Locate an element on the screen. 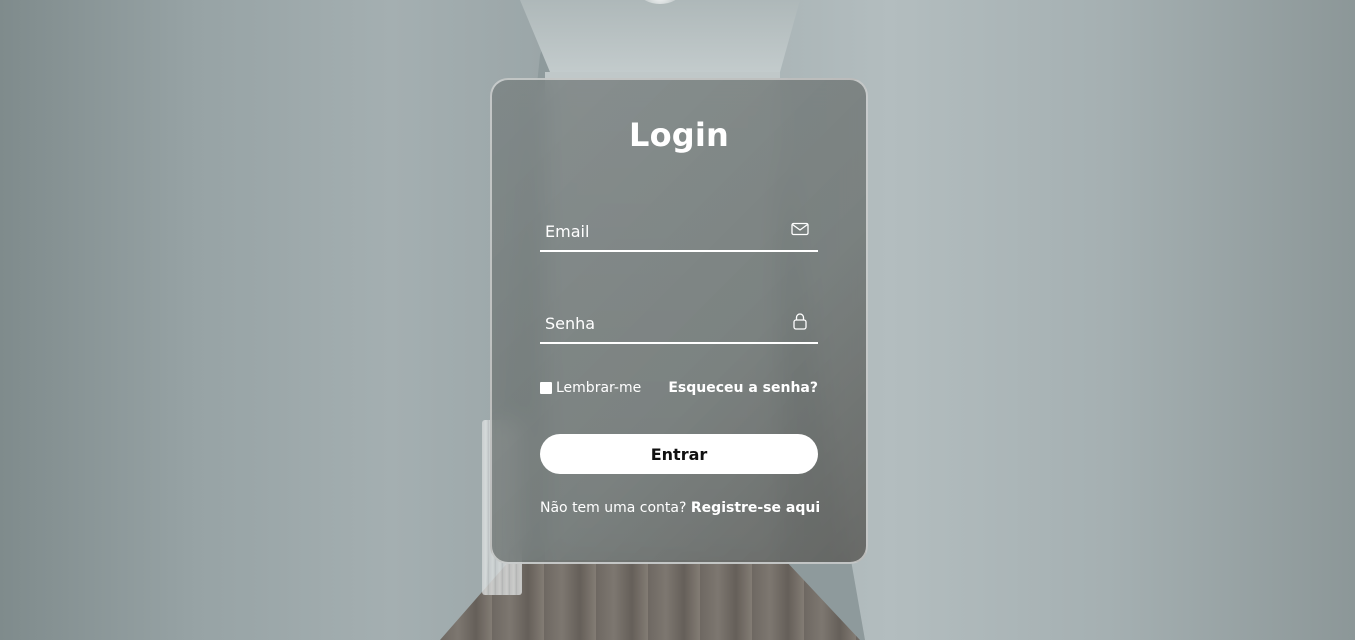  password-input is located at coordinates (679, 318).